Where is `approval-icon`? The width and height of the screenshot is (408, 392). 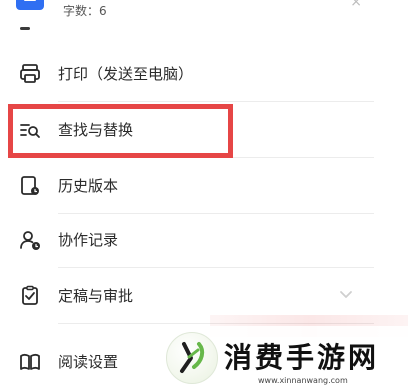 approval-icon is located at coordinates (30, 296).